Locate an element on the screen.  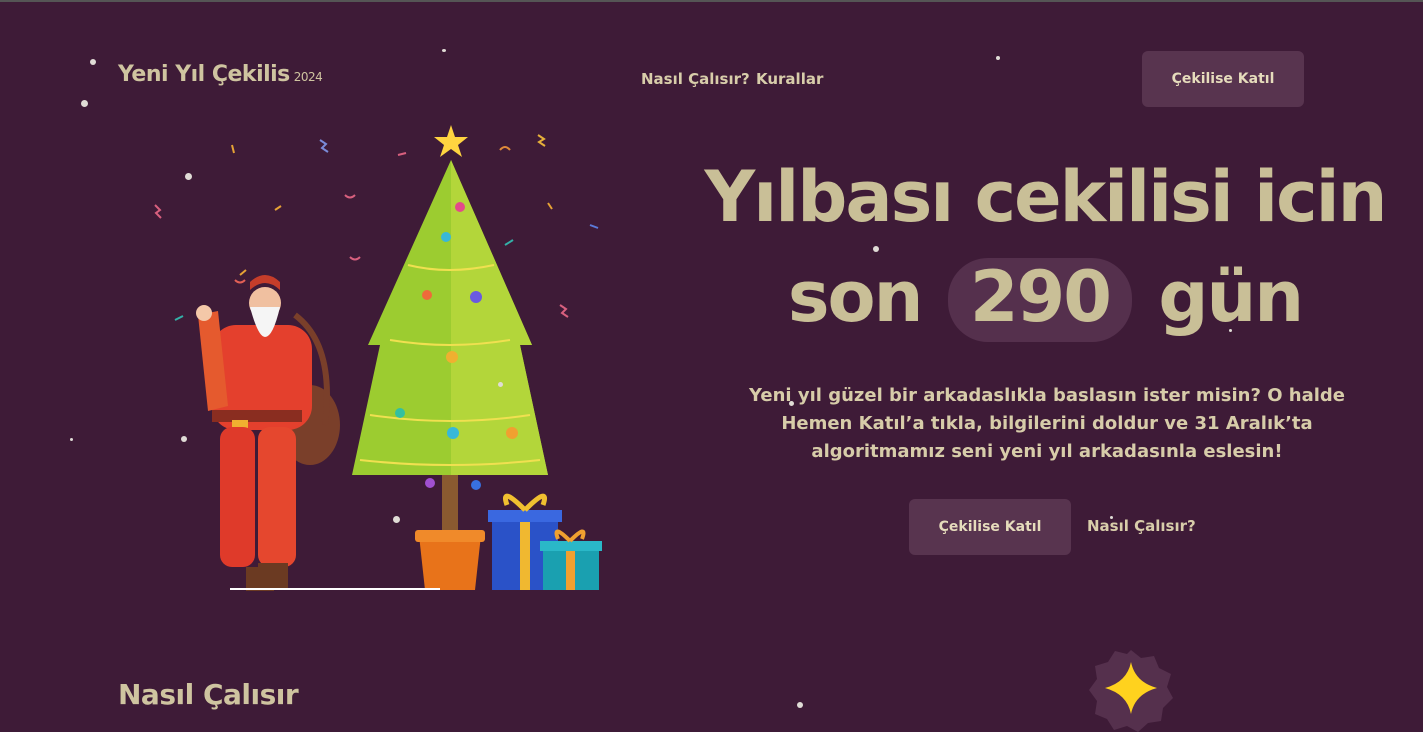
logo: Yeni Yıl Çekilis 2024 is located at coordinates (220, 74).